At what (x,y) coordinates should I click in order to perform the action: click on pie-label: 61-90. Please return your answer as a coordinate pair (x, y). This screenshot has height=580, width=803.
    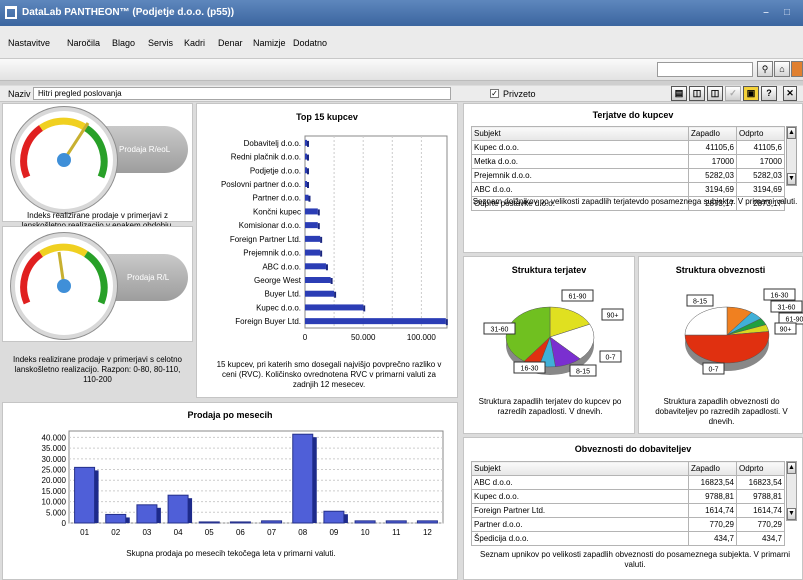
    Looking at the image, I should click on (790, 318).